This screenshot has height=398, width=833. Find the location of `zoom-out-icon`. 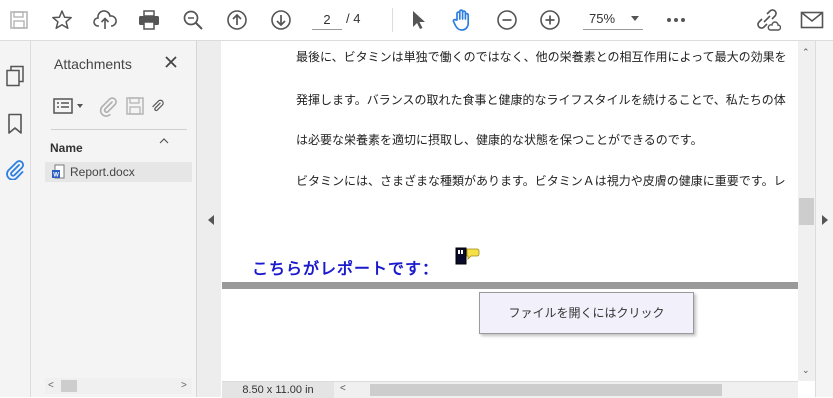

zoom-out-icon is located at coordinates (507, 20).